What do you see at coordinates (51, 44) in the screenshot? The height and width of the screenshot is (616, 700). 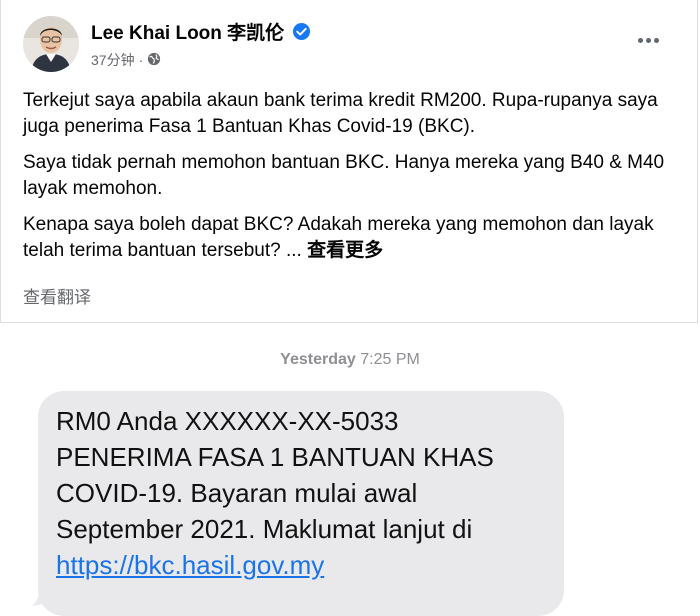 I see `avatar` at bounding box center [51, 44].